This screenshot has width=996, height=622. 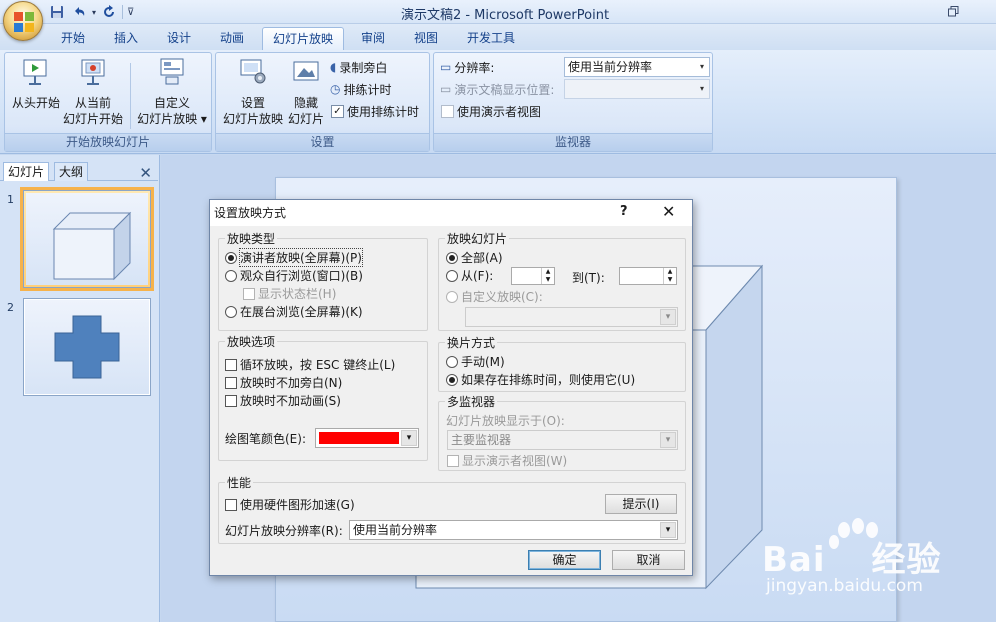 What do you see at coordinates (562, 440) in the screenshot?
I see `display-on-dropdown: 主要监视器 ▾` at bounding box center [562, 440].